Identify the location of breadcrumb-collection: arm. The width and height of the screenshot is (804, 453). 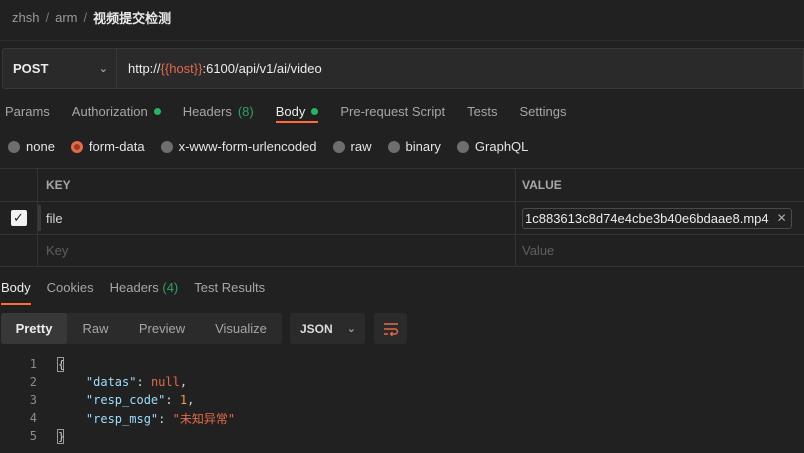
(66, 17).